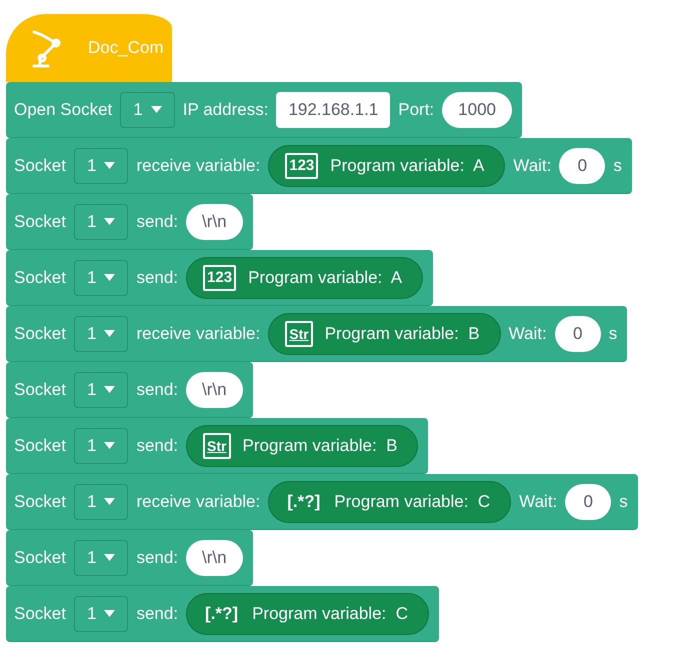  I want to click on block-label: Port:, so click(416, 109).